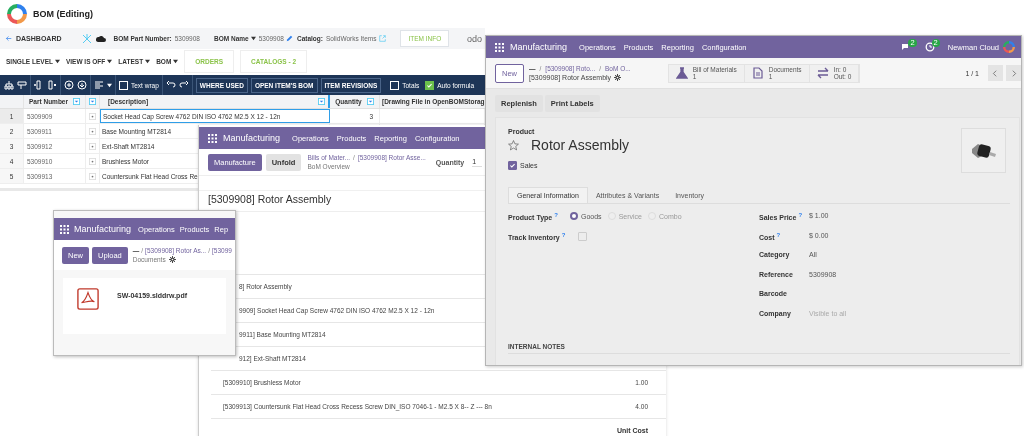 Image resolution: width=1024 pixels, height=436 pixels. Describe the element at coordinates (270, 199) in the screenshot. I see `bom-title: [5309908] Rotor Assembly` at that location.